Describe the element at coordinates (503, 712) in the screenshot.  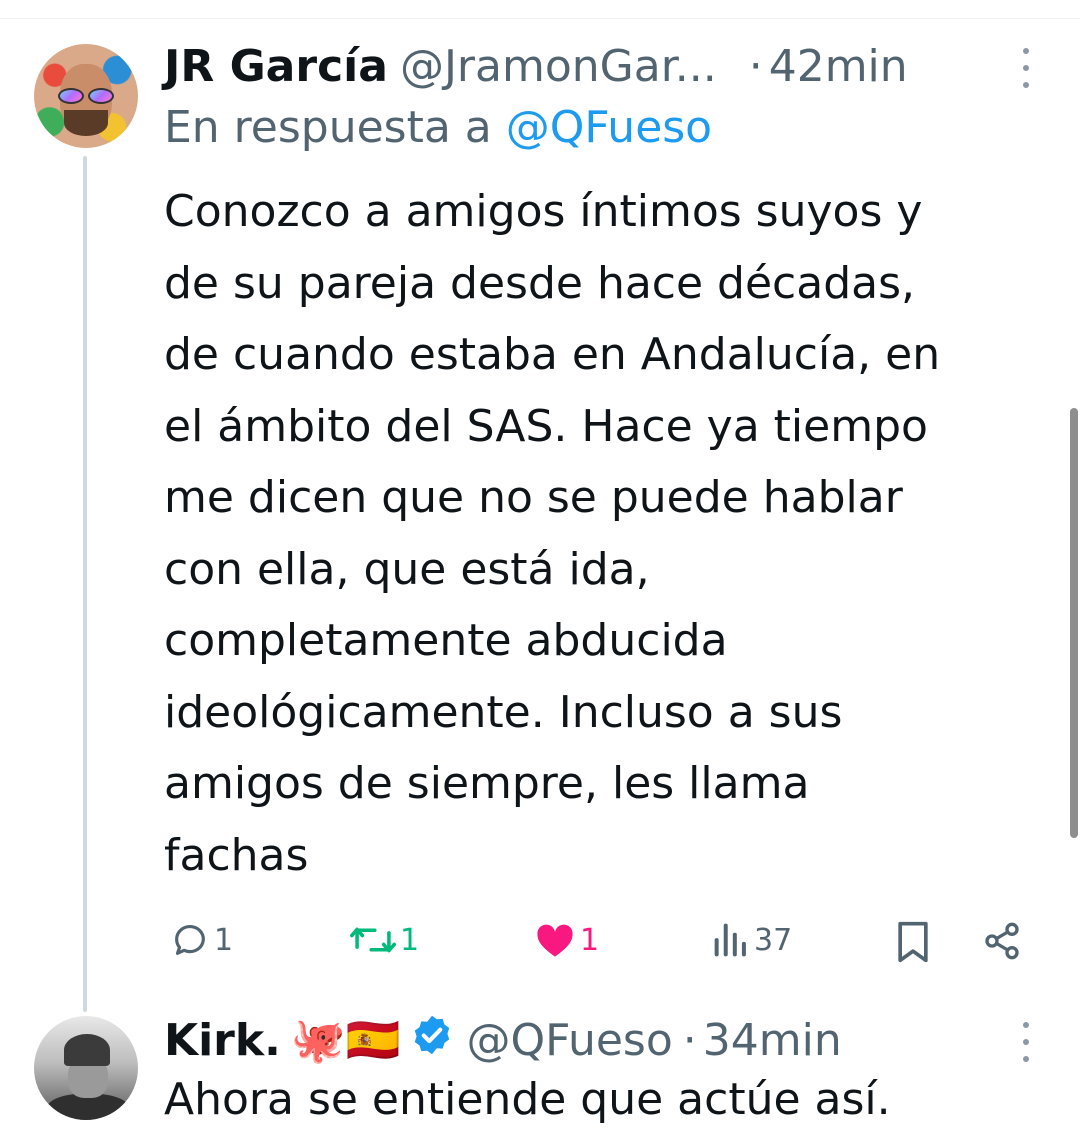
I see `tweet-text-line: ideológicamente. Incluso a sus` at that location.